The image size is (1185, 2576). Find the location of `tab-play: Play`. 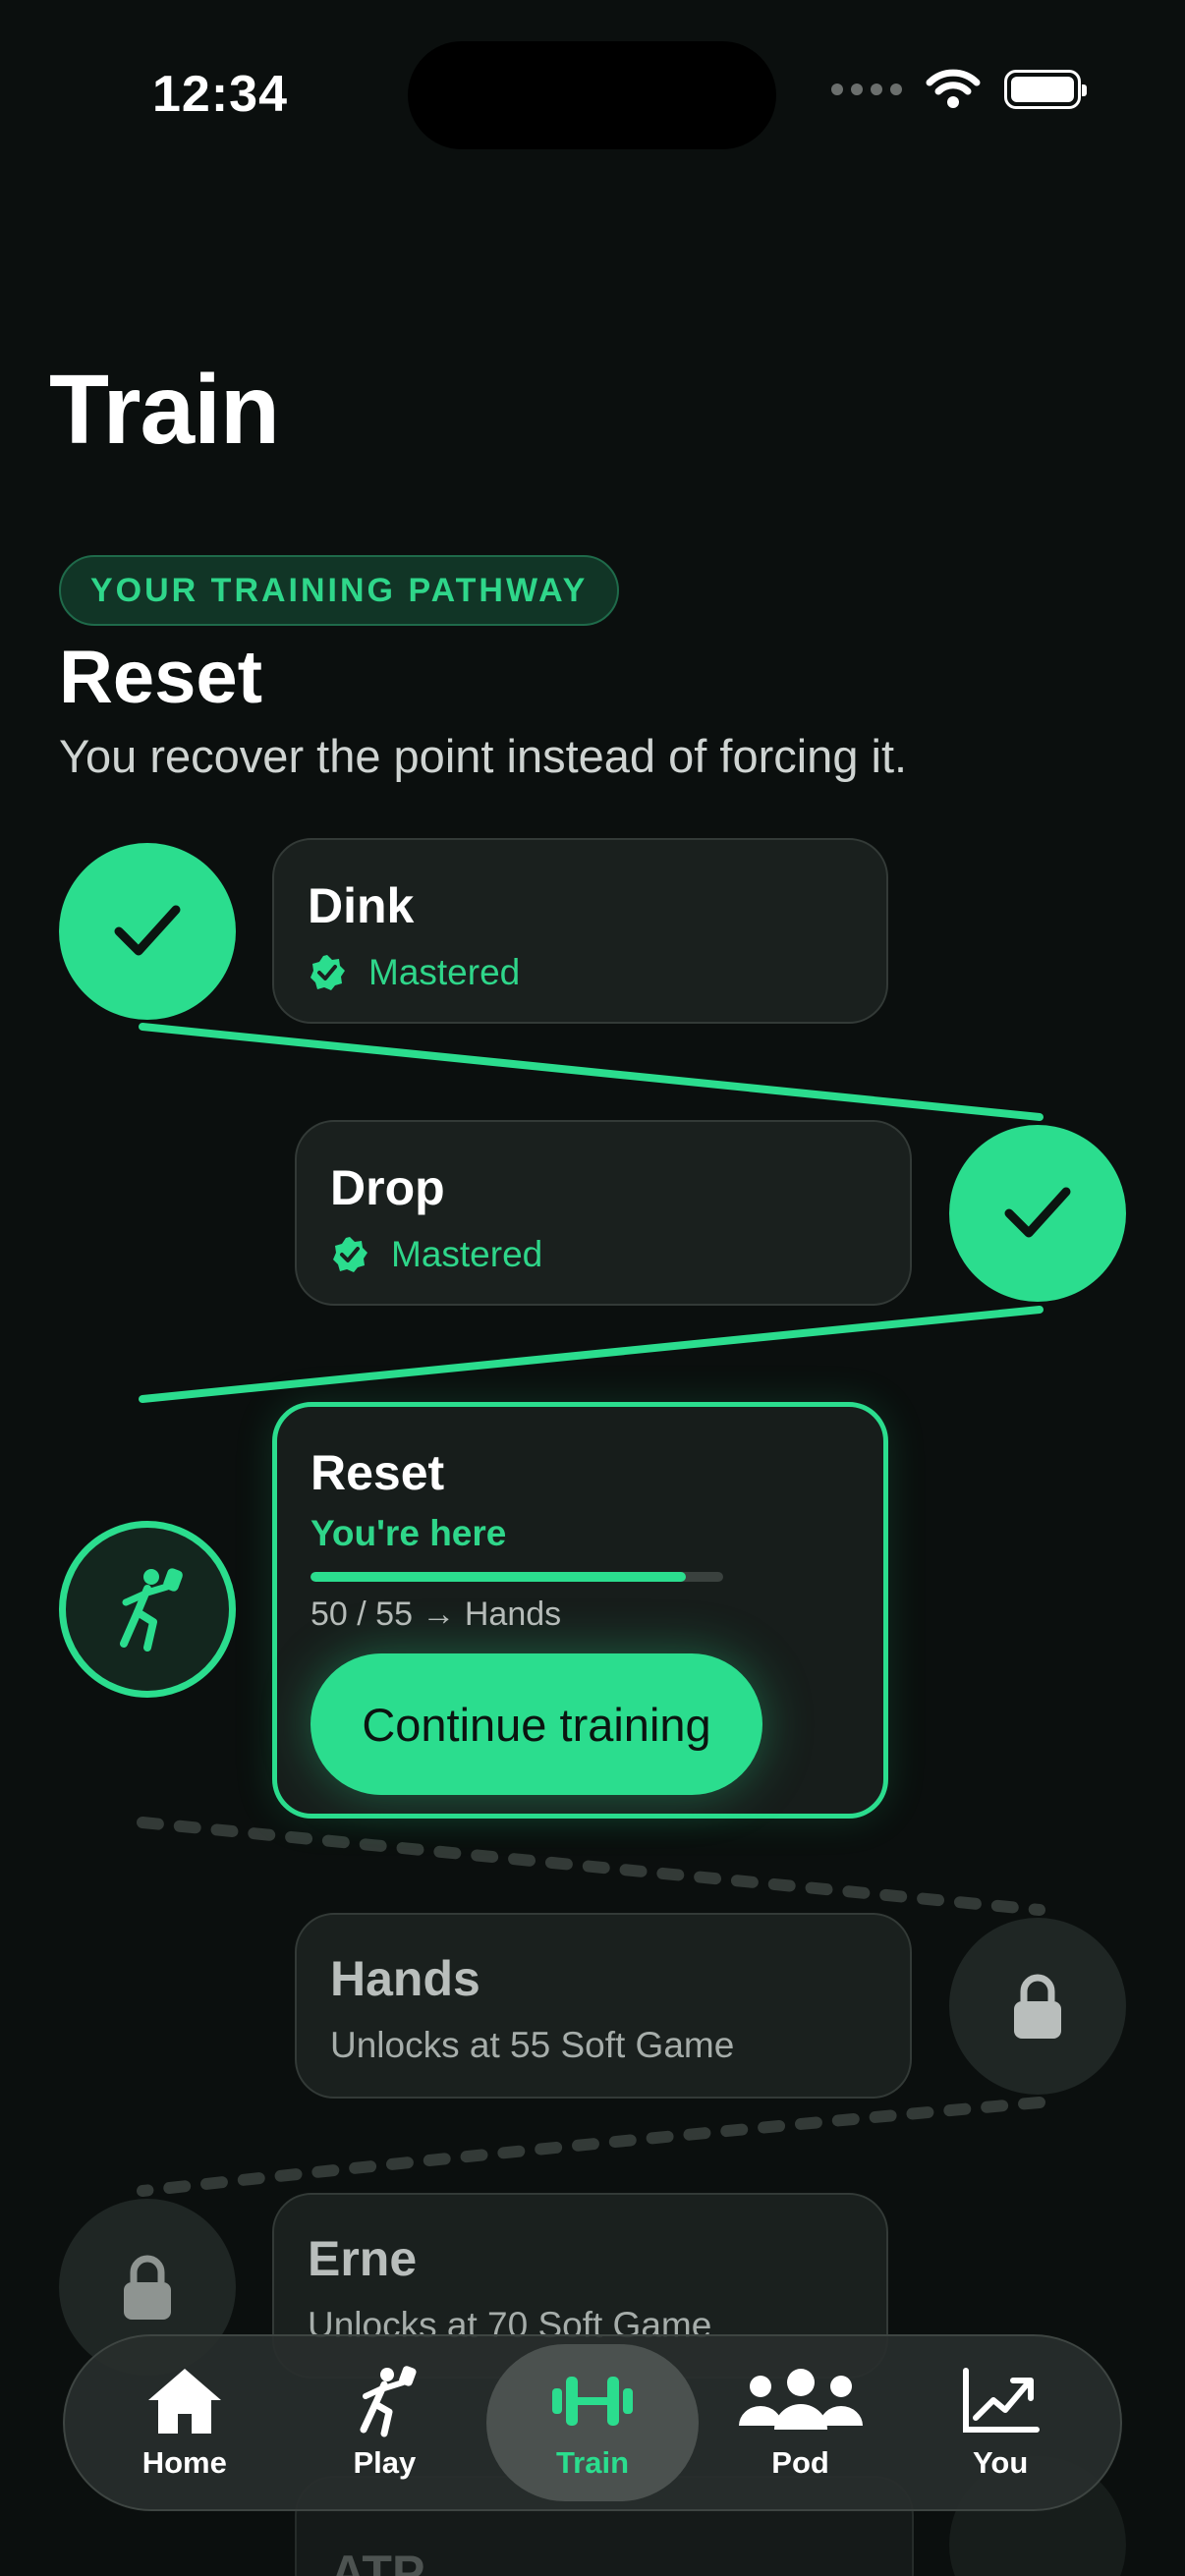

tab-play: Play is located at coordinates (384, 2422).